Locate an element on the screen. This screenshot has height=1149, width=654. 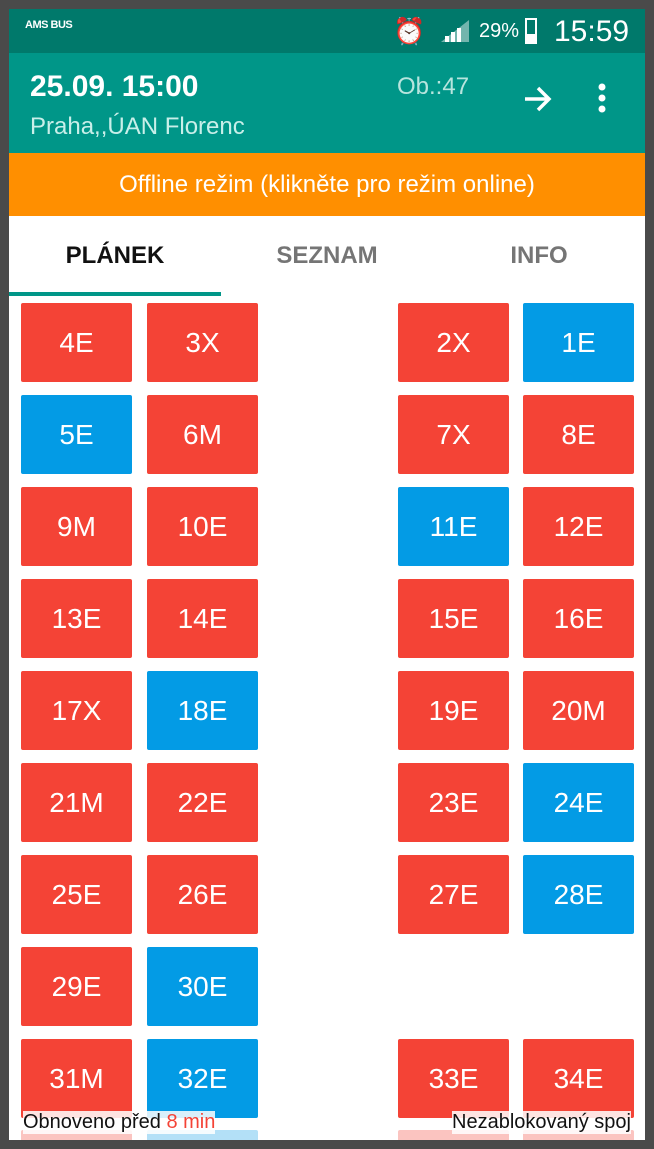
occupancy-count: Ob.:47 is located at coordinates (433, 86).